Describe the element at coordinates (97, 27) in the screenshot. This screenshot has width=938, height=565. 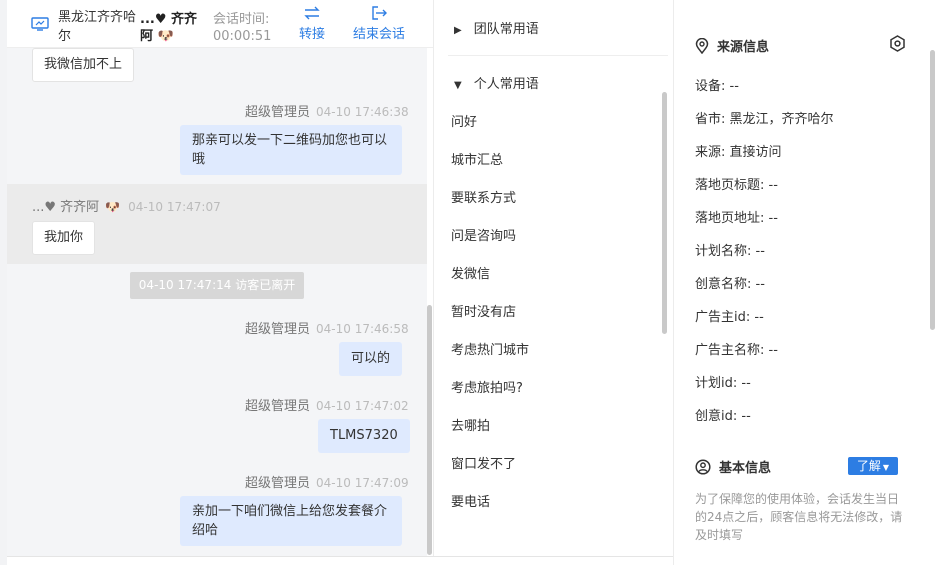
I see `visitor-location: 黑龙江齐齐哈尔` at that location.